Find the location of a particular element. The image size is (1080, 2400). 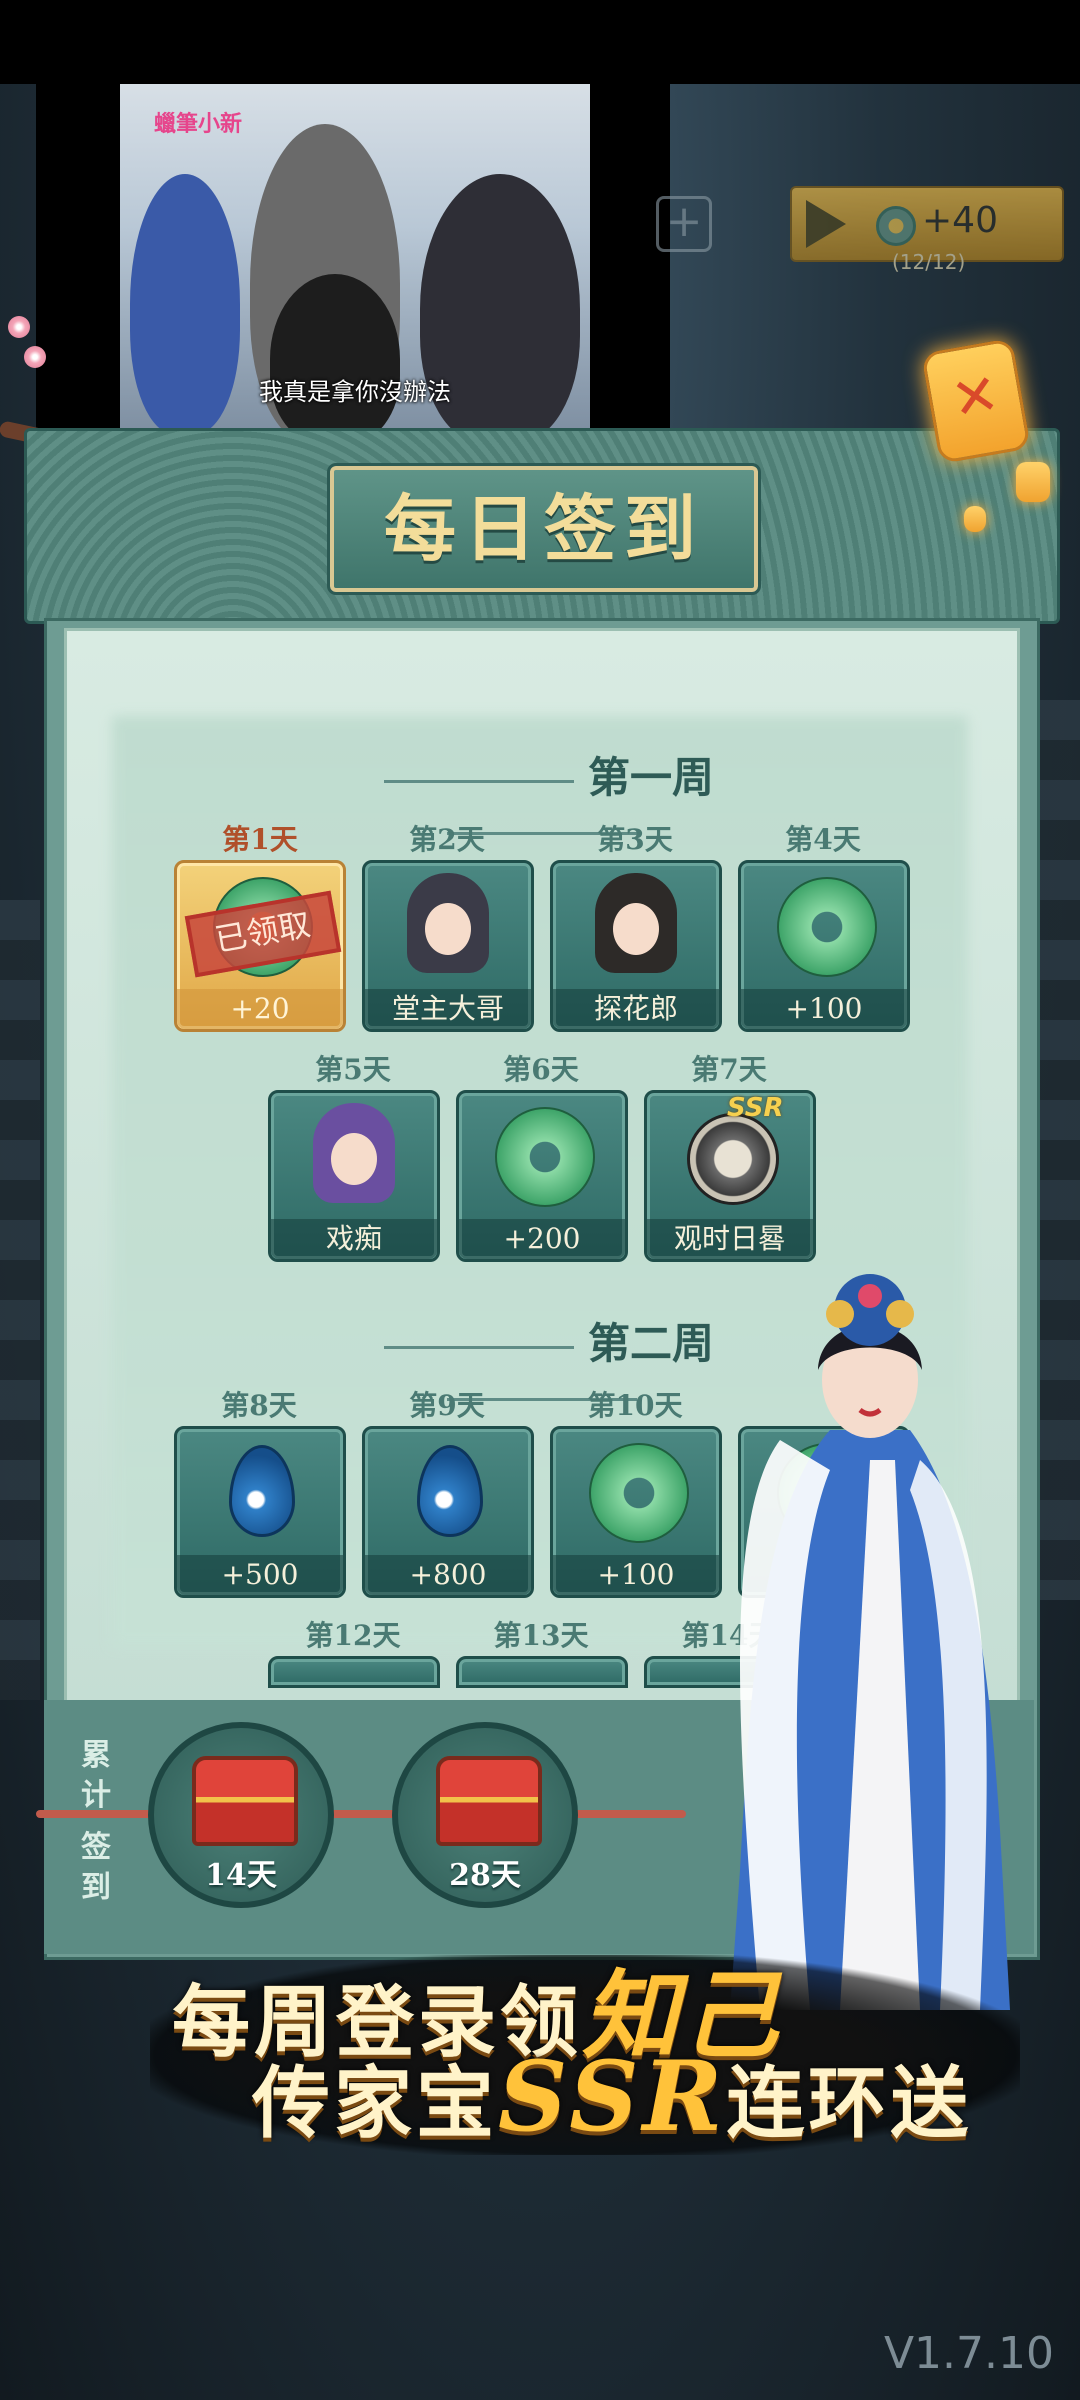

day-card-2: 堂主大哥 is located at coordinates (448, 946).